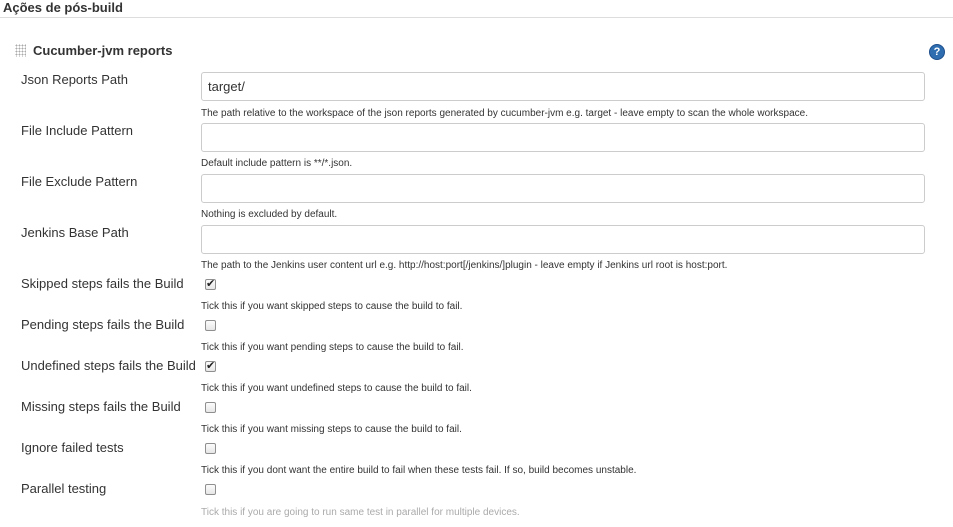 The width and height of the screenshot is (953, 527). I want to click on file-exclude-pattern-input, so click(563, 188).